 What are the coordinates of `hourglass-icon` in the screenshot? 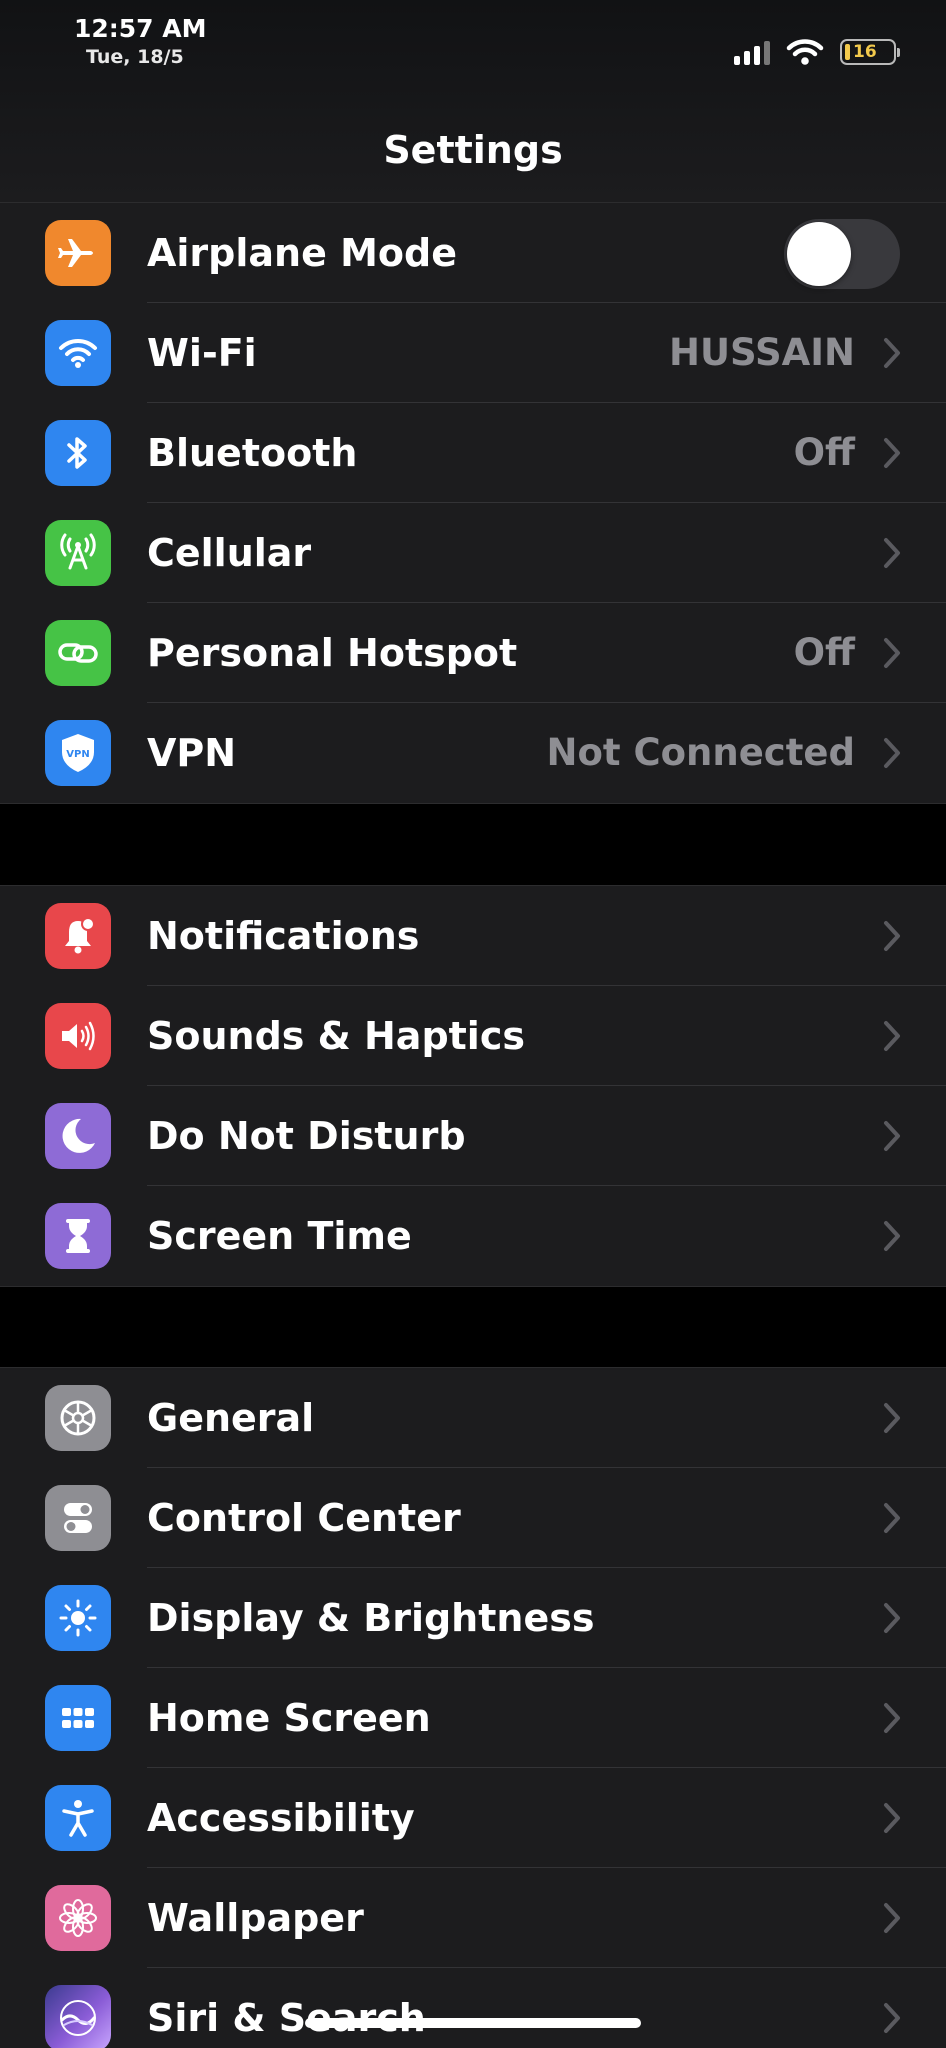 It's located at (78, 1236).